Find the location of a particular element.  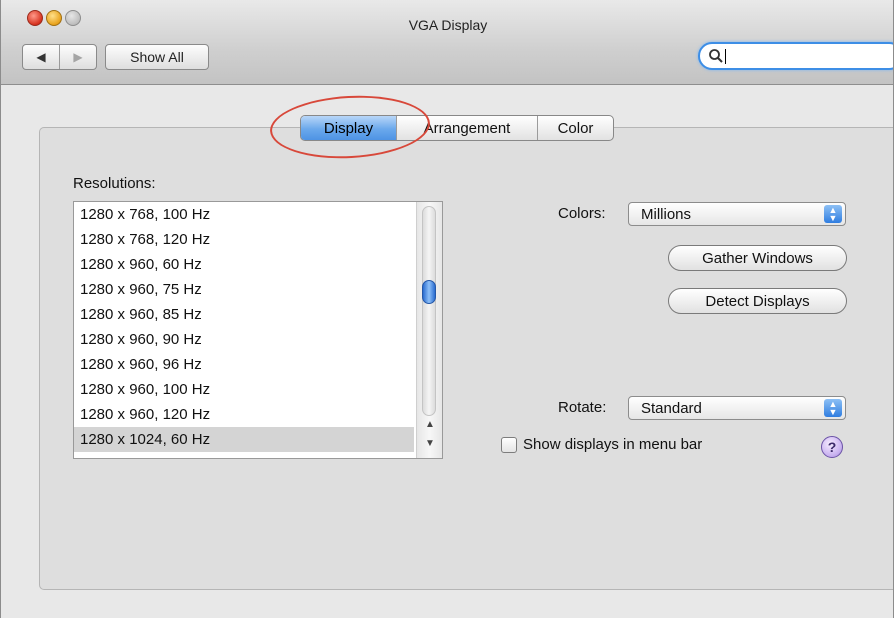

resolution-item-selected: 1280 x 1024, 60 Hz is located at coordinates (244, 439).